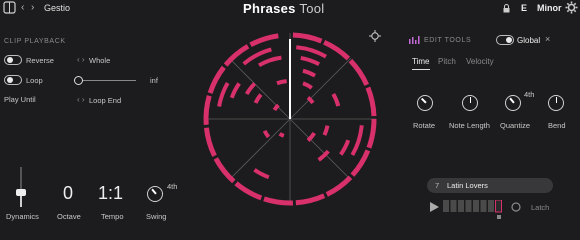 The width and height of the screenshot is (580, 240). I want to click on move-crosshair-icon, so click(375, 37).